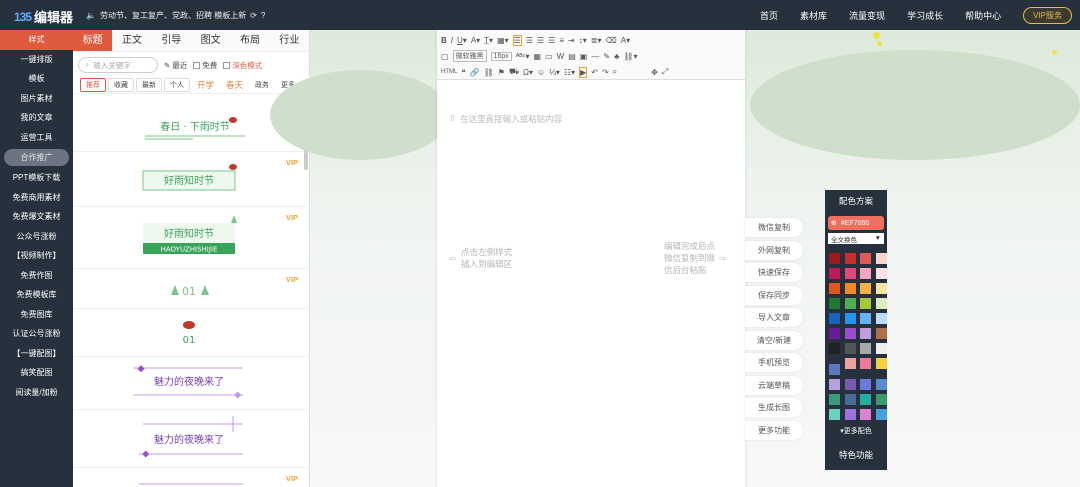 This screenshot has width=1080, height=487. What do you see at coordinates (514, 72) in the screenshot?
I see `bookmark-icon: ⛟` at bounding box center [514, 72].